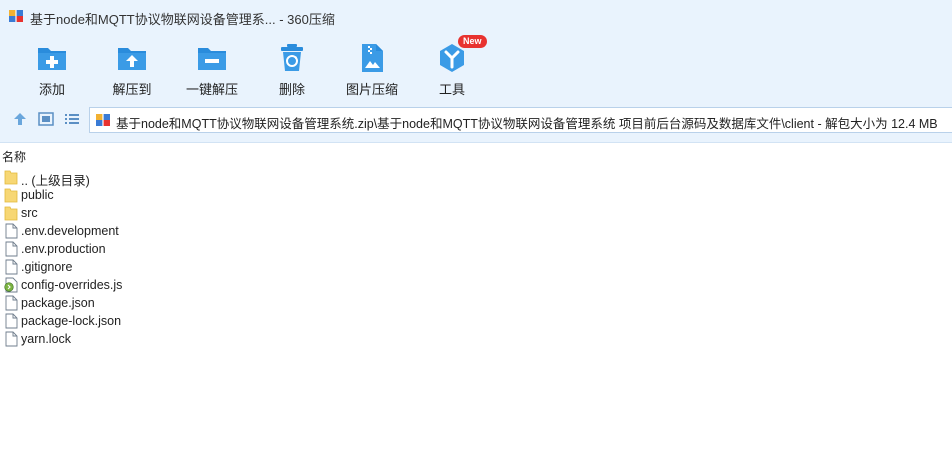 The width and height of the screenshot is (952, 450). What do you see at coordinates (452, 66) in the screenshot?
I see `tools-button: New 工具` at bounding box center [452, 66].